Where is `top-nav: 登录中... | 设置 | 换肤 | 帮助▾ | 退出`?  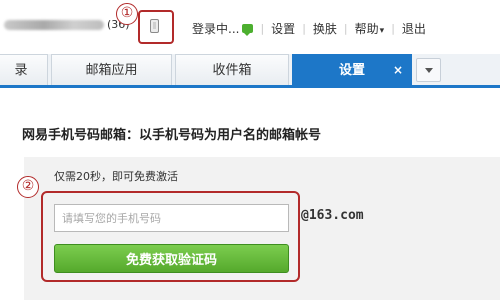
top-nav: 登录中... | 设置 | 换肤 | 帮助▾ | 退出 is located at coordinates (309, 28).